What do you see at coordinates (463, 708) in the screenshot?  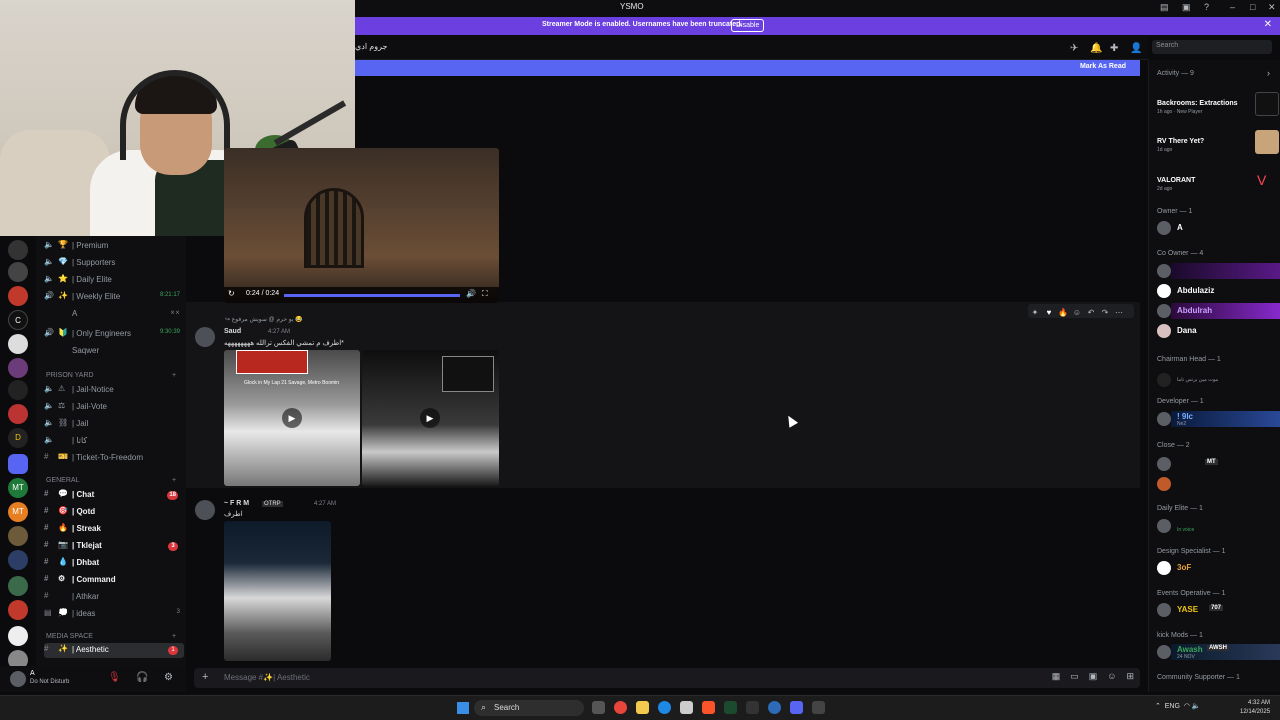 I see `windows-start-icon` at bounding box center [463, 708].